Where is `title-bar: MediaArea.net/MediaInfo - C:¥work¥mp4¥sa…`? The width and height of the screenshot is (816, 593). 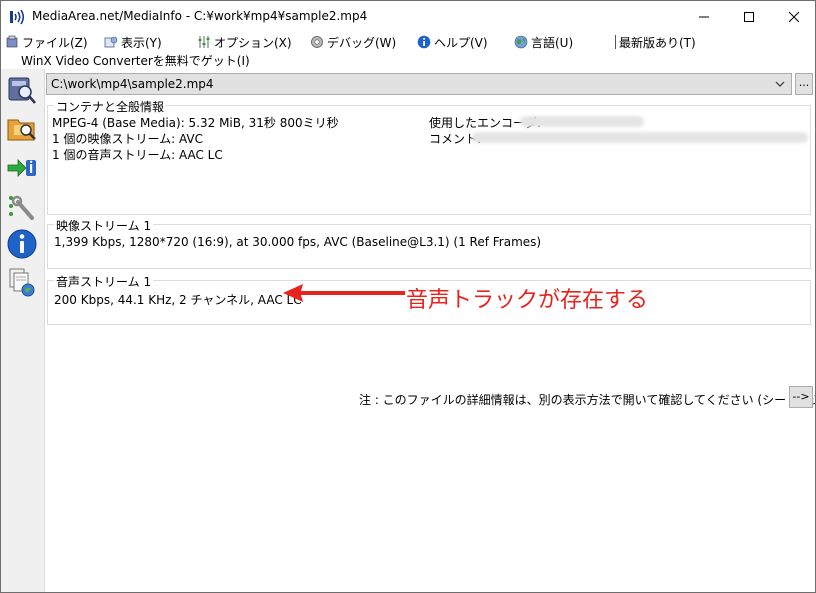 title-bar: MediaArea.net/MediaInfo - C:¥work¥mp4¥sa… is located at coordinates (408, 16).